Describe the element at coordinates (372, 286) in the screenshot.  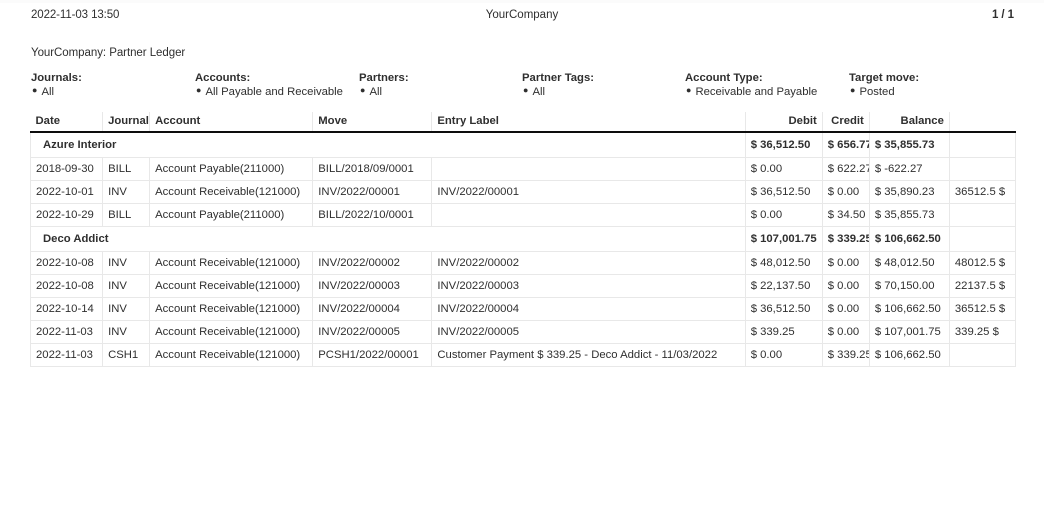
I see `cell-move: INV/2022/00003` at that location.